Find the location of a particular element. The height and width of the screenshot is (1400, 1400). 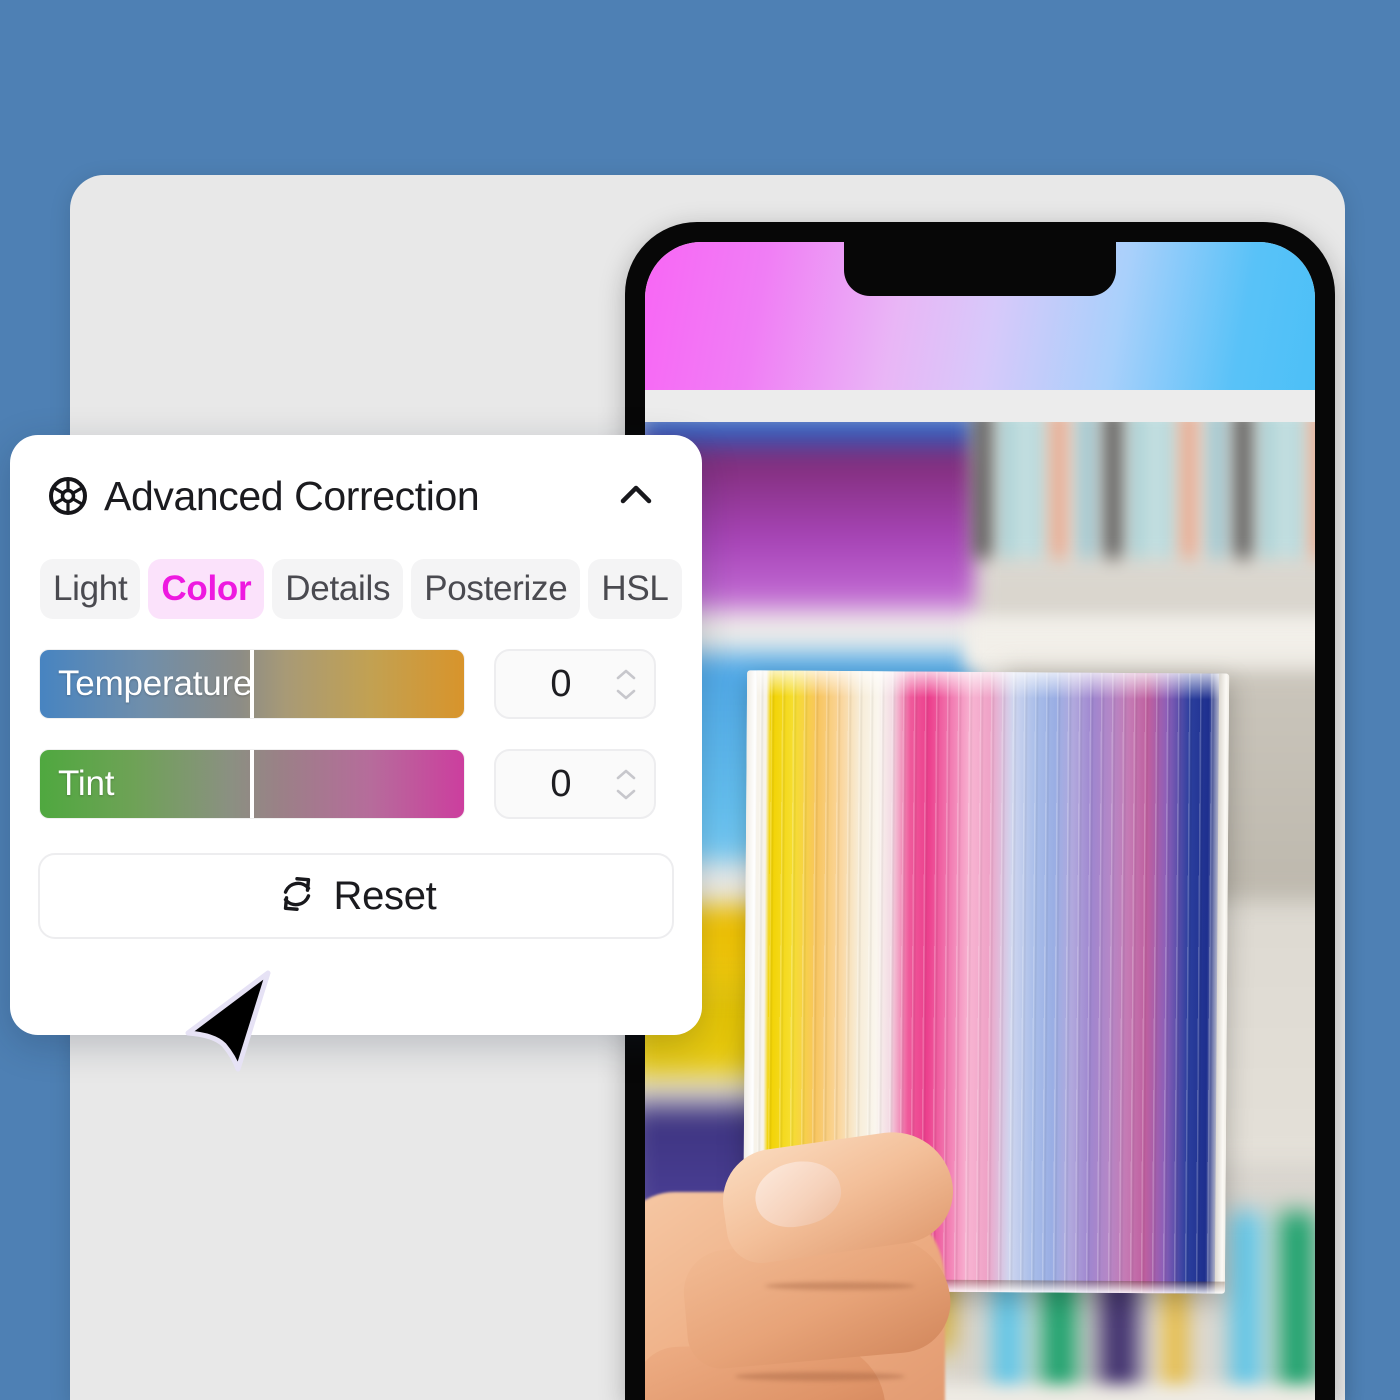

temperature-slider-handle is located at coordinates (252, 684).